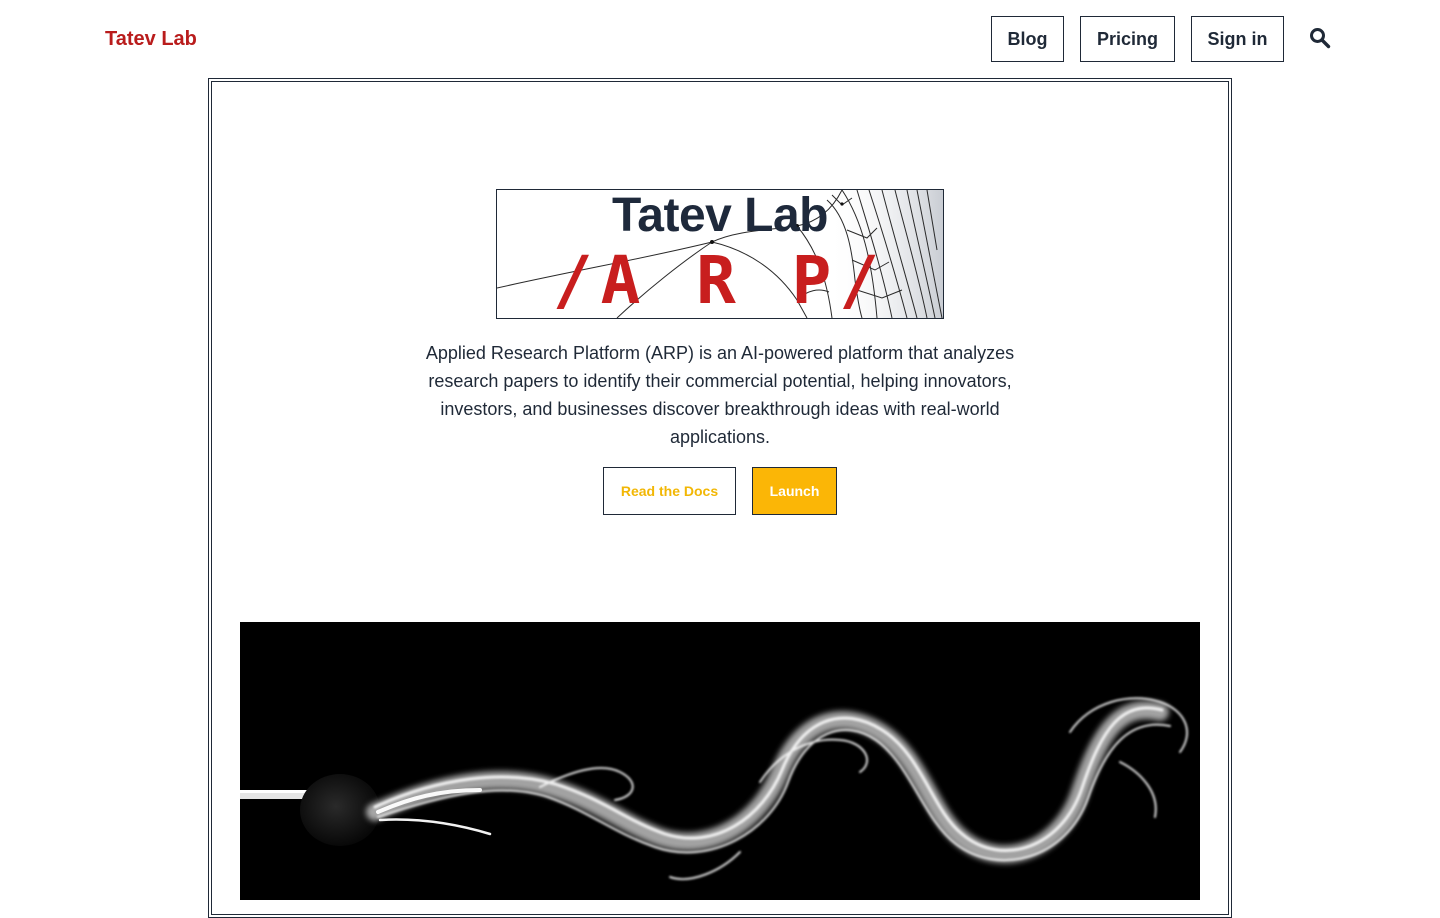 The width and height of the screenshot is (1440, 918). I want to click on logo-title: Tatev Lab, so click(720, 215).